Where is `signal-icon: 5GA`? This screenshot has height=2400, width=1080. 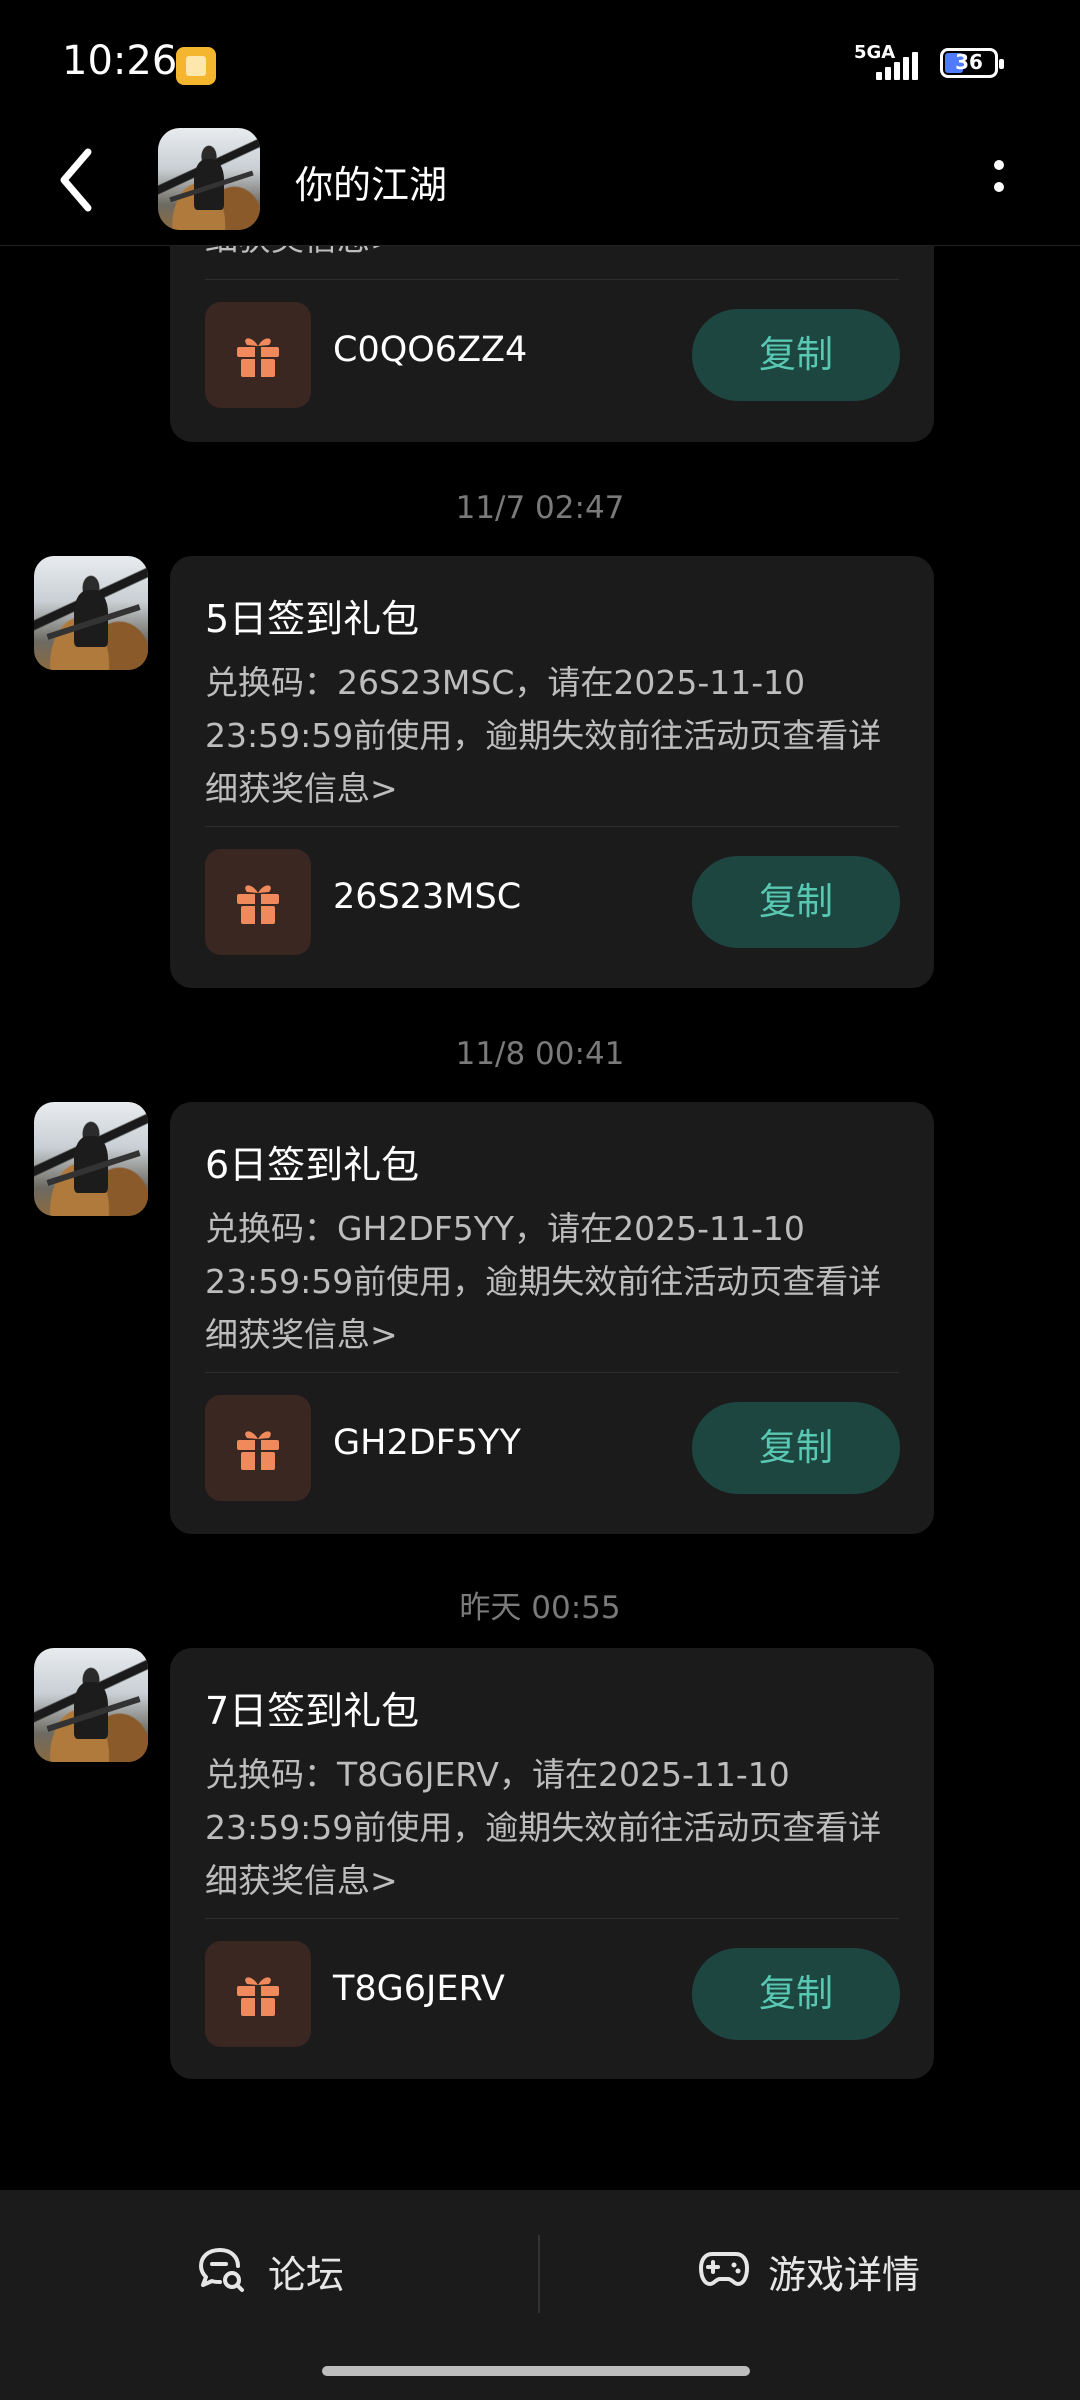 signal-icon: 5GA is located at coordinates (894, 62).